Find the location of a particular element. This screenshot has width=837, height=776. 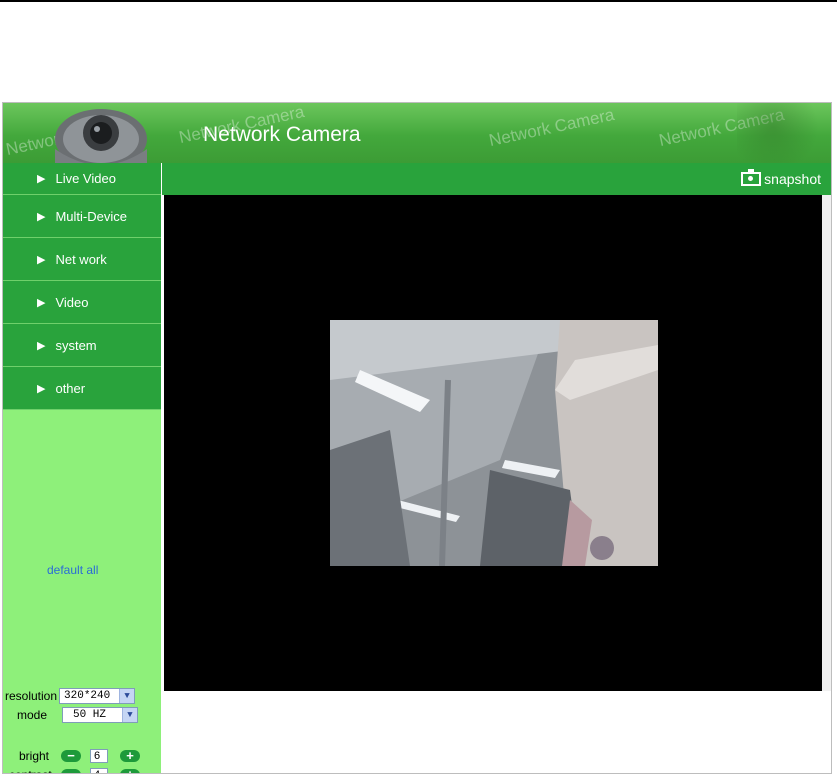

snapshot-button: snapshot is located at coordinates (781, 178).